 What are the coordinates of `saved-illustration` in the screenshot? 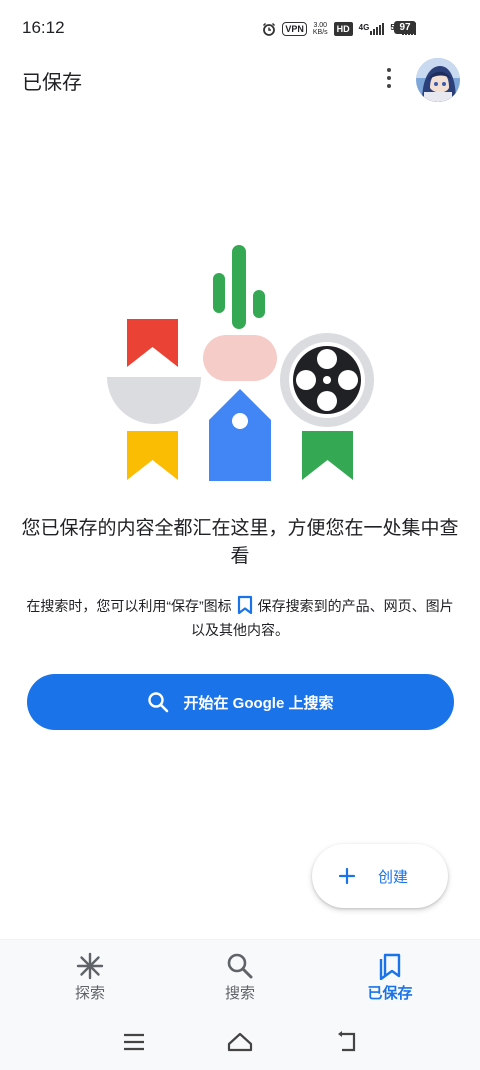 It's located at (240, 363).